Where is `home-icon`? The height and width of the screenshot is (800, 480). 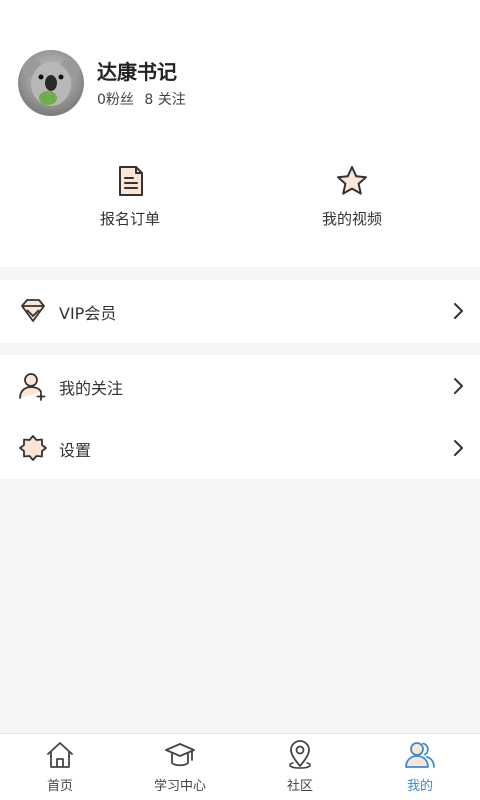
home-icon is located at coordinates (60, 755).